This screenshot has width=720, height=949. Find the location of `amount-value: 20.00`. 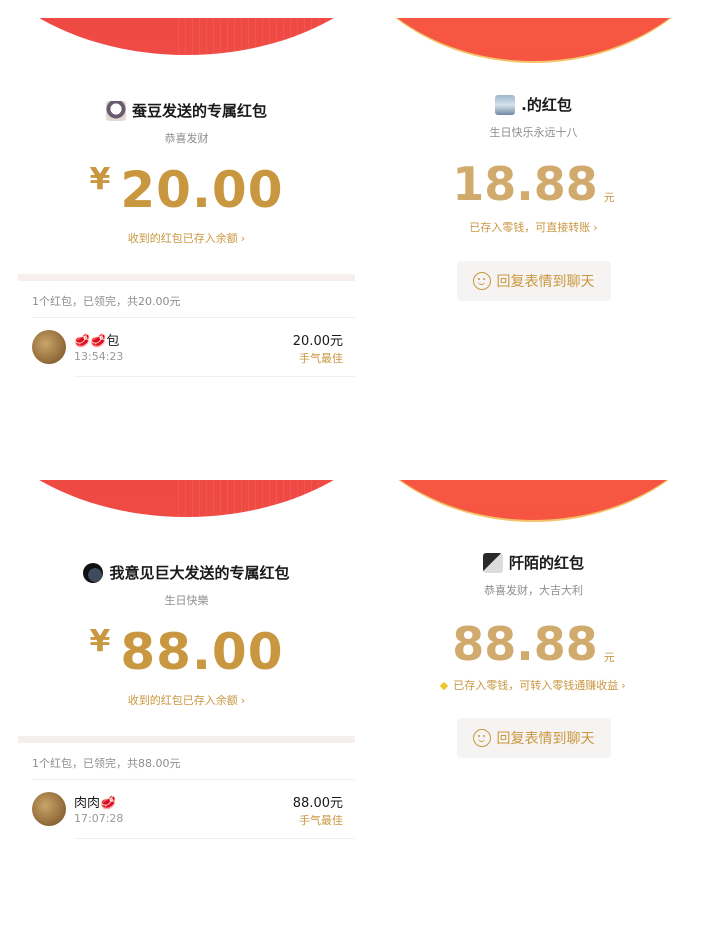

amount-value: 20.00 is located at coordinates (202, 190).